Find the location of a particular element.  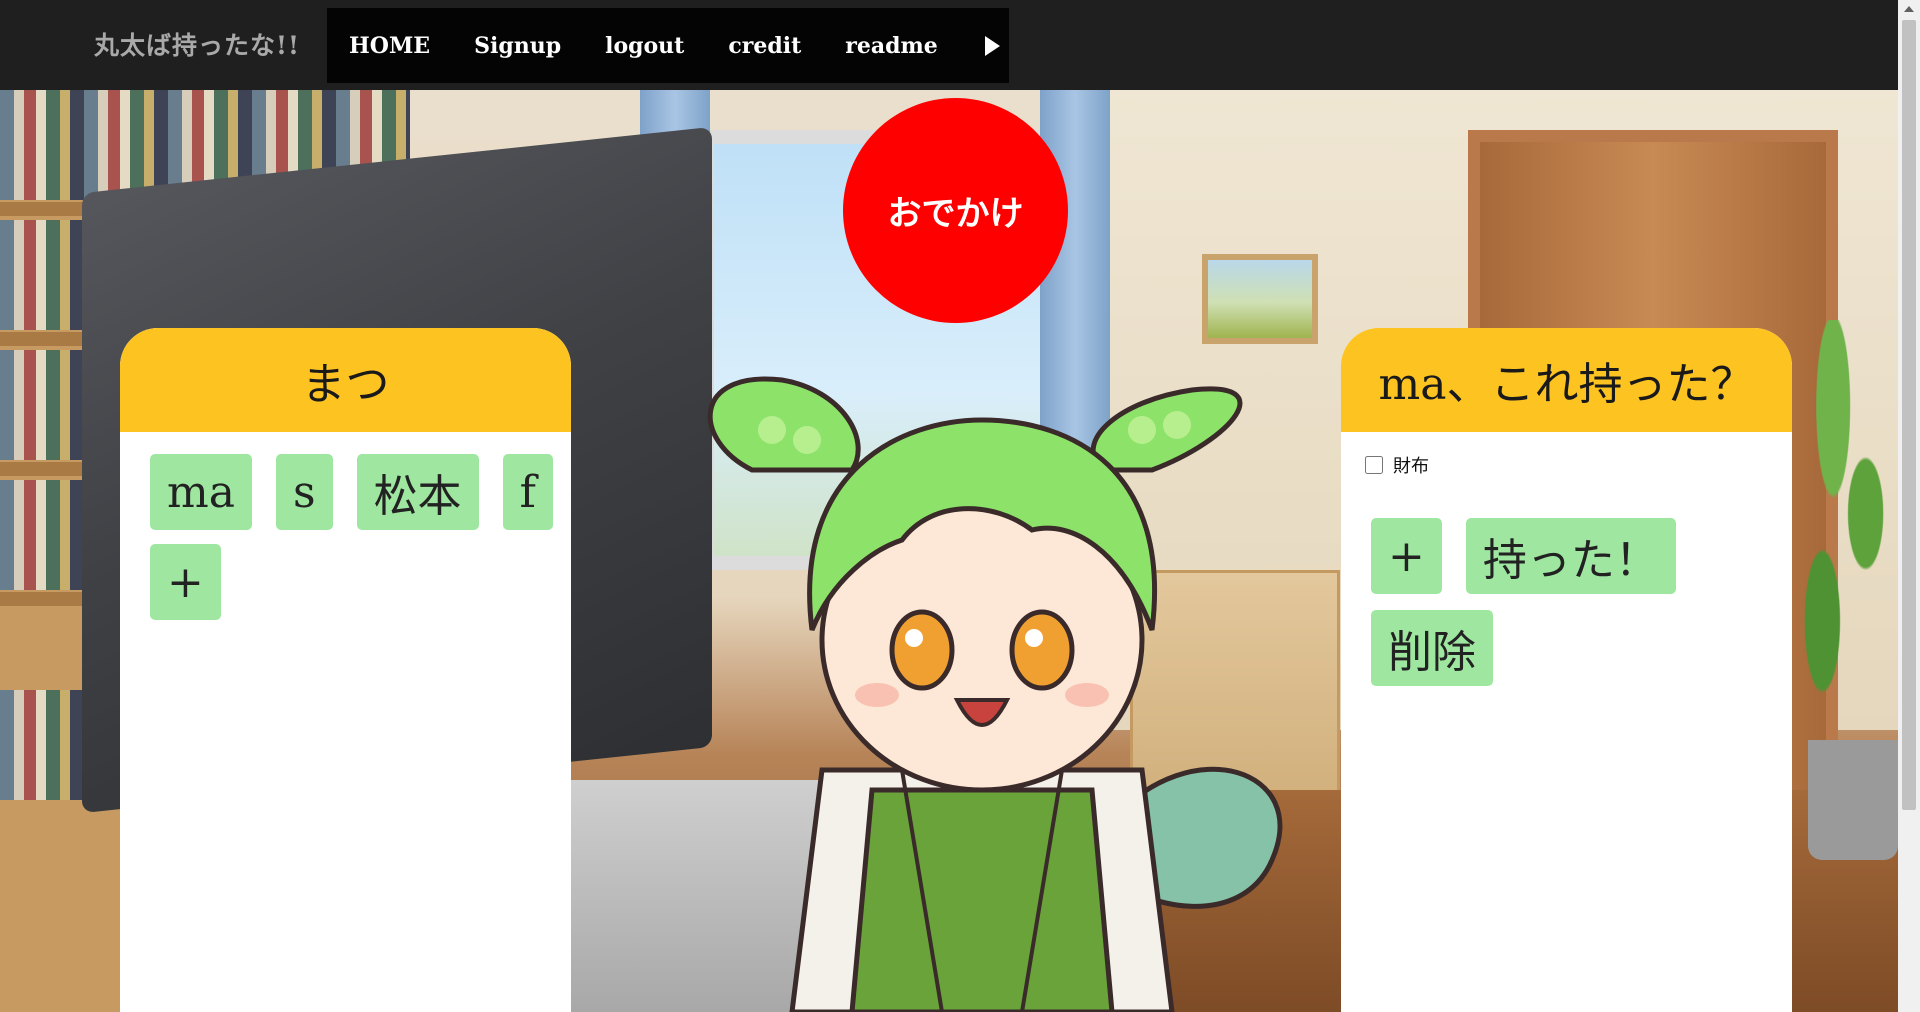

done-button: 持った！ is located at coordinates (1570, 556).